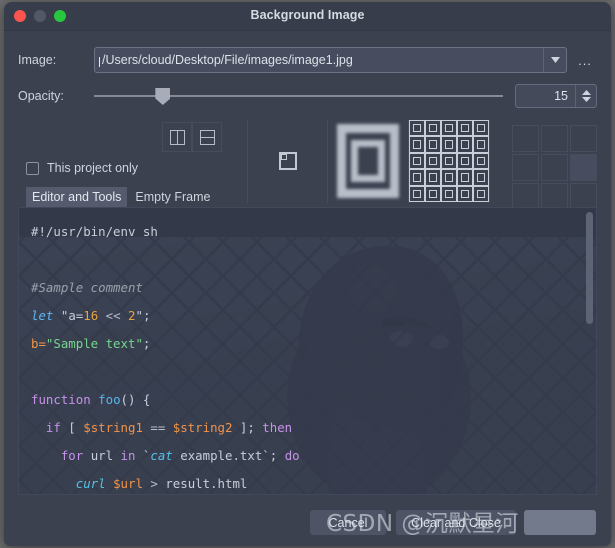 This screenshot has width=615, height=548. I want to click on opacity-spinbox: 15, so click(556, 96).